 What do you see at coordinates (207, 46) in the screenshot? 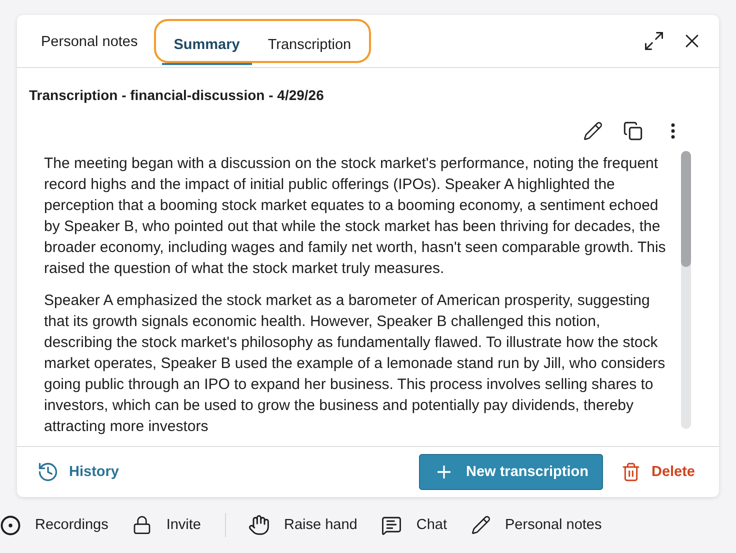
I see `tab: Summary` at bounding box center [207, 46].